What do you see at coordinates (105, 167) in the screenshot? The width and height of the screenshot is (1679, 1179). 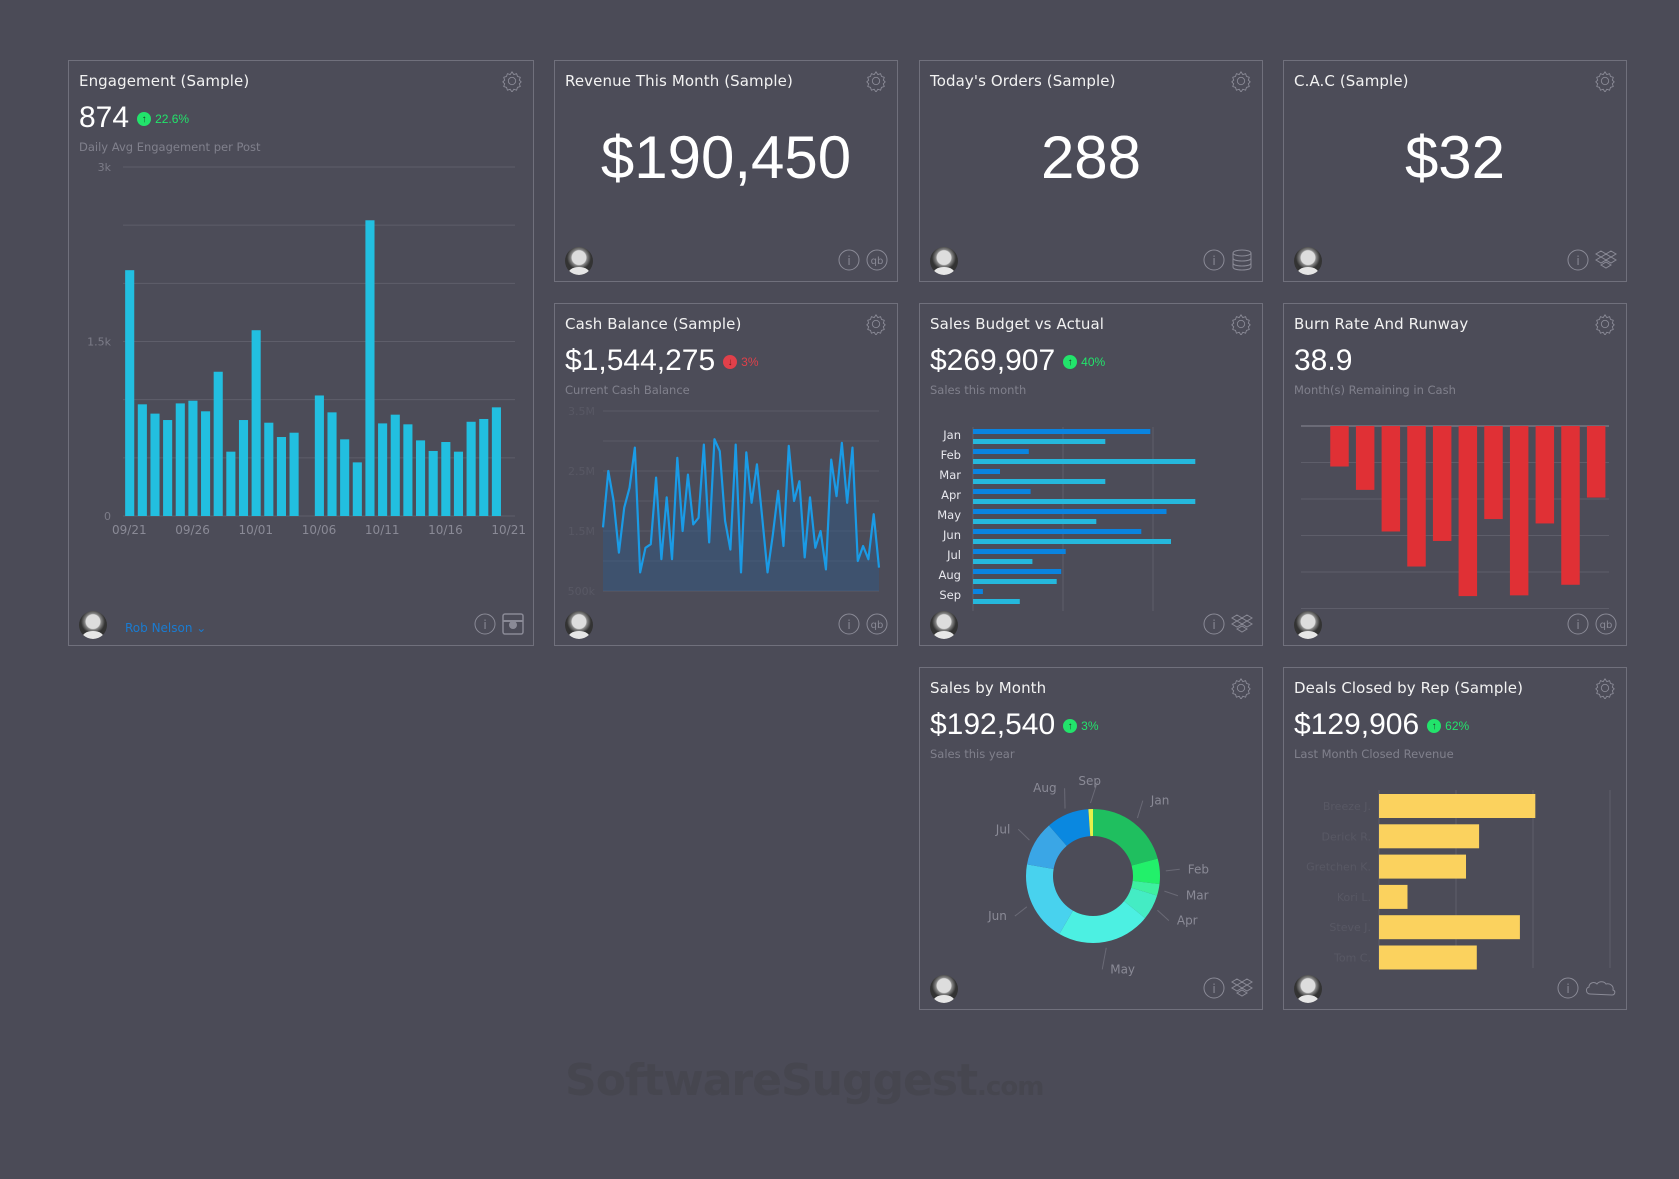 I see `y-tick-label: 3k` at bounding box center [105, 167].